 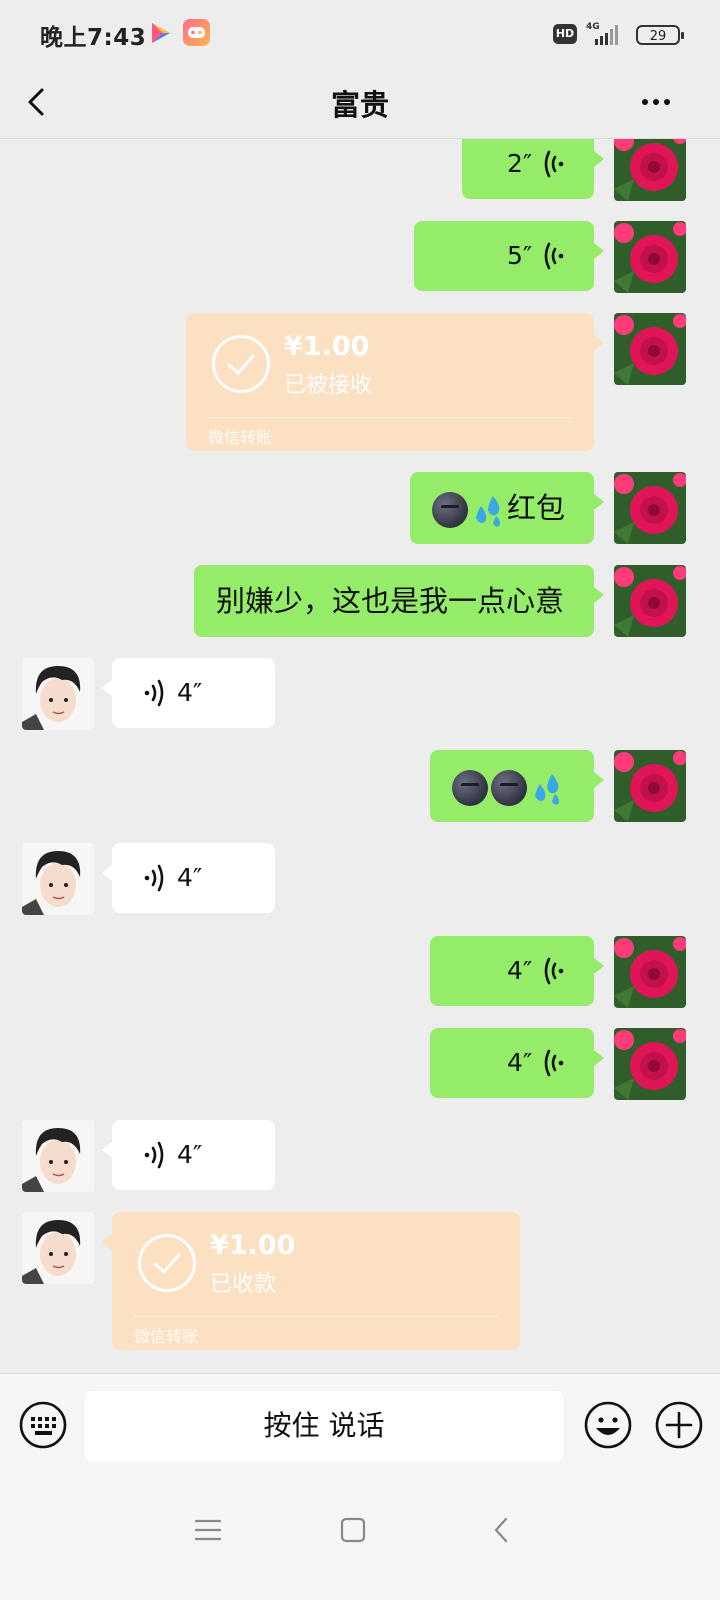 I want to click on plus-icon, so click(x=679, y=1425).